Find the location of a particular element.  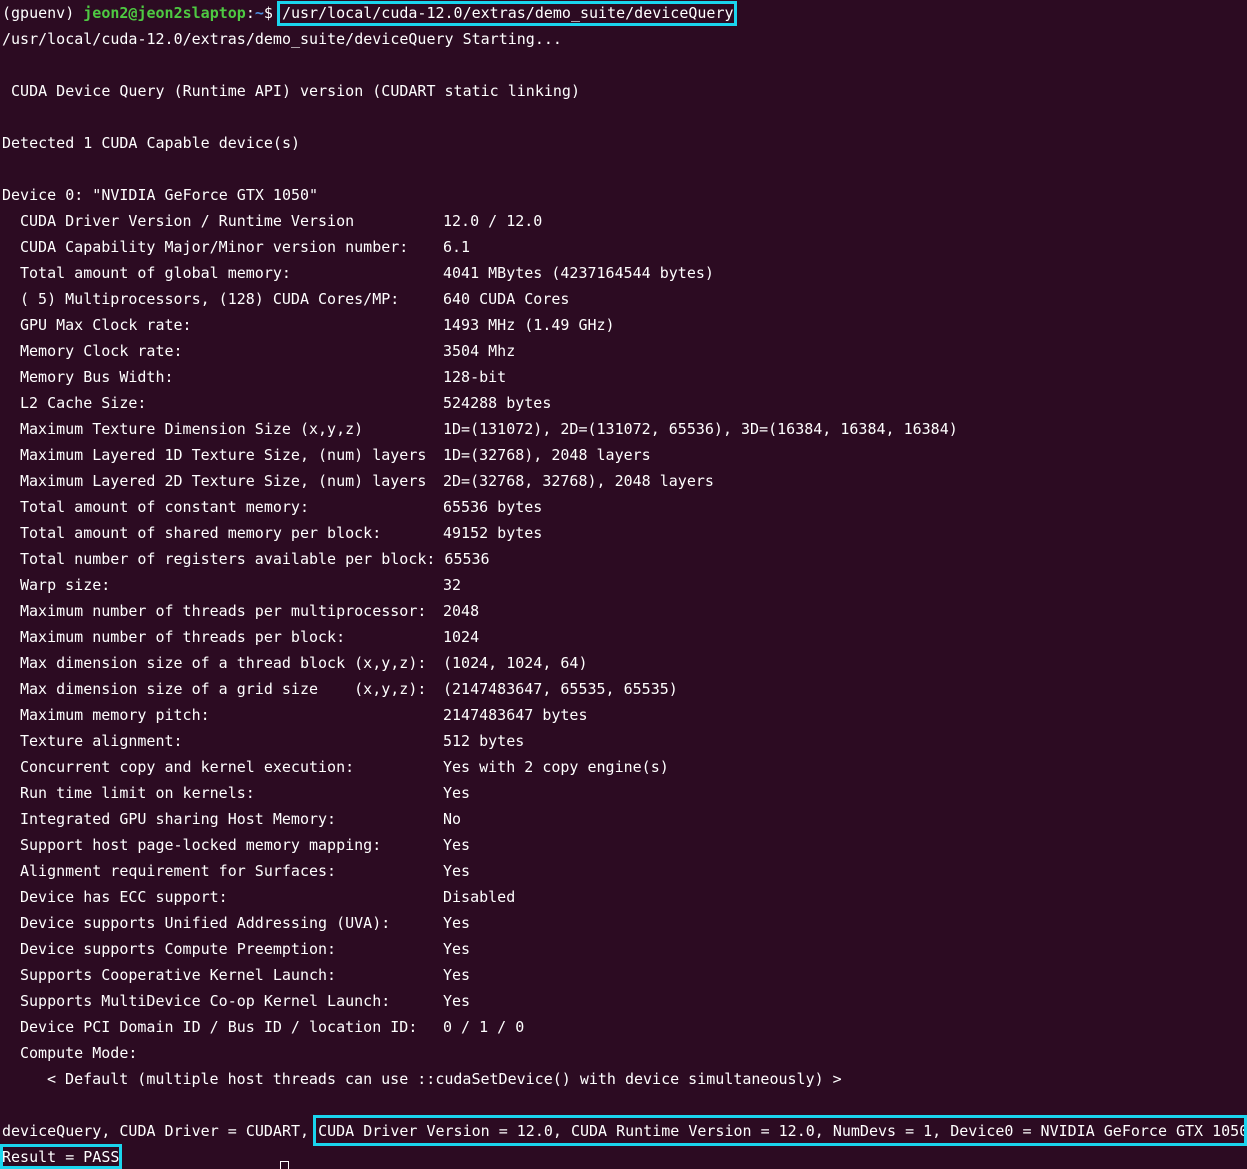

property-value: No is located at coordinates (452, 819).